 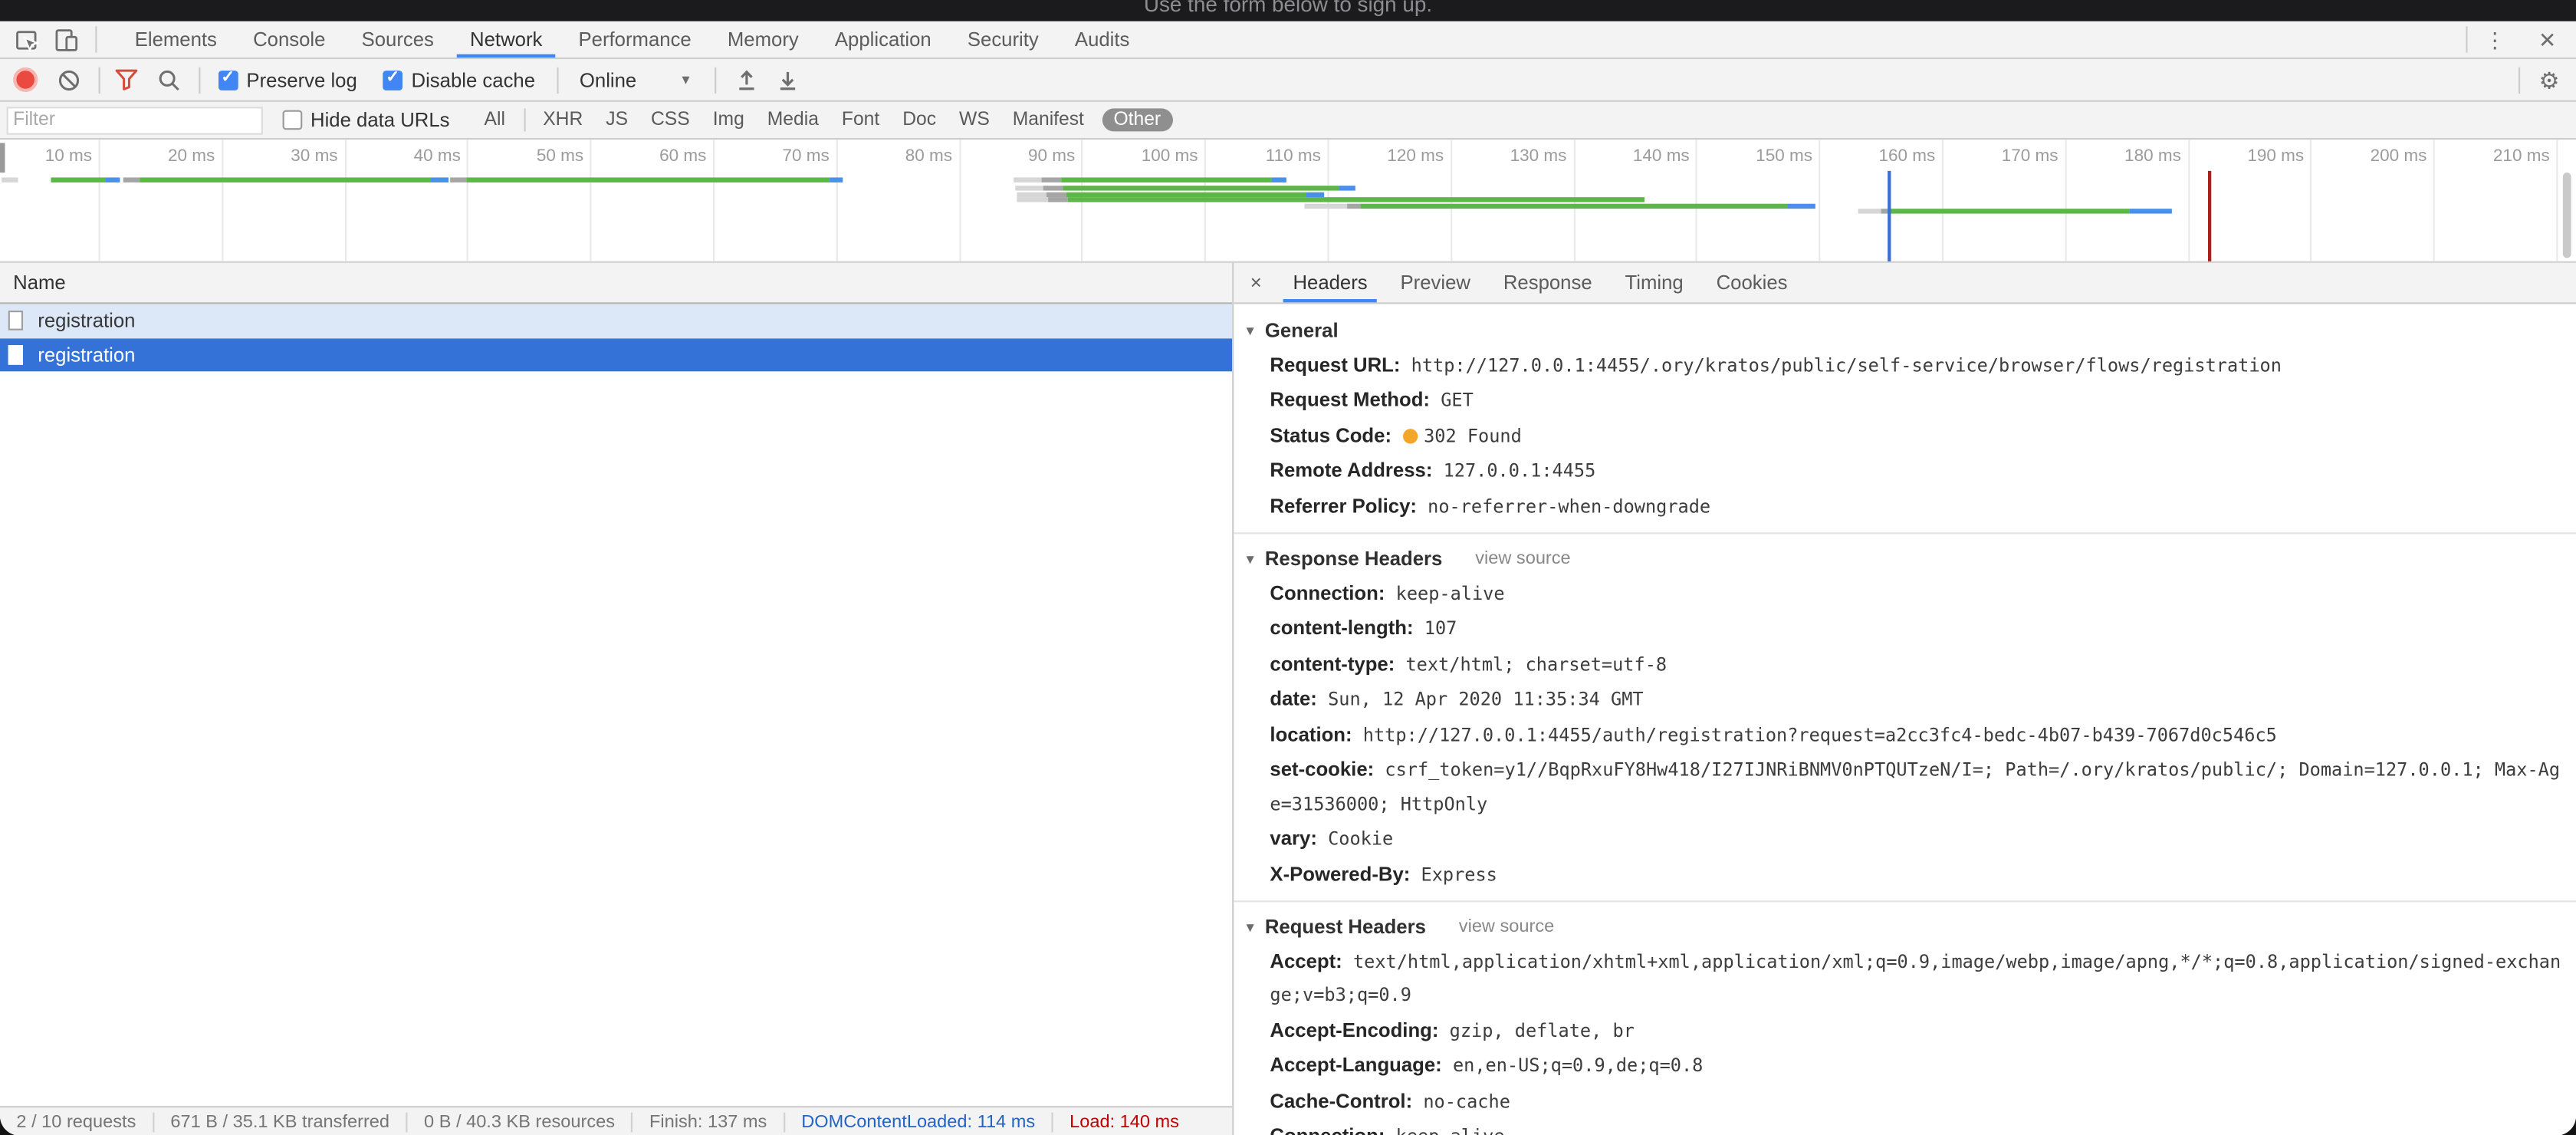 What do you see at coordinates (289, 39) in the screenshot?
I see `tab-console: Console` at bounding box center [289, 39].